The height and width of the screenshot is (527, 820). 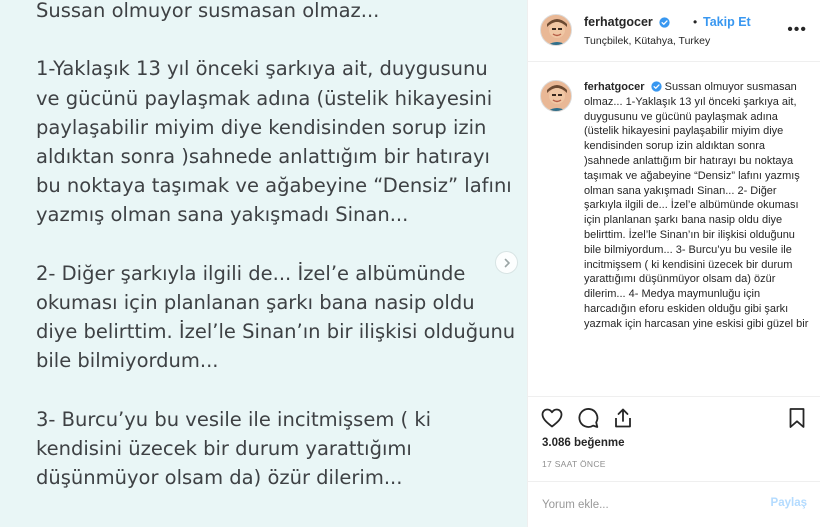 I want to click on post-time: 17 SAAT ÖNCE, so click(x=574, y=464).